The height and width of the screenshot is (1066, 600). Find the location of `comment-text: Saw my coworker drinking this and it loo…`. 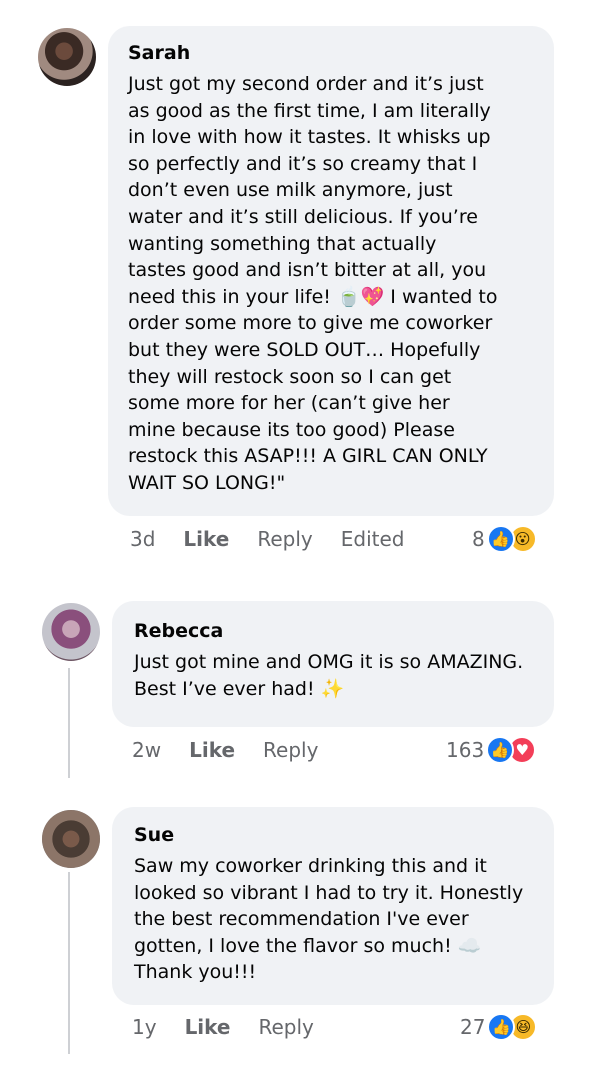

comment-text: Saw my coworker drinking this and it loo… is located at coordinates (329, 919).